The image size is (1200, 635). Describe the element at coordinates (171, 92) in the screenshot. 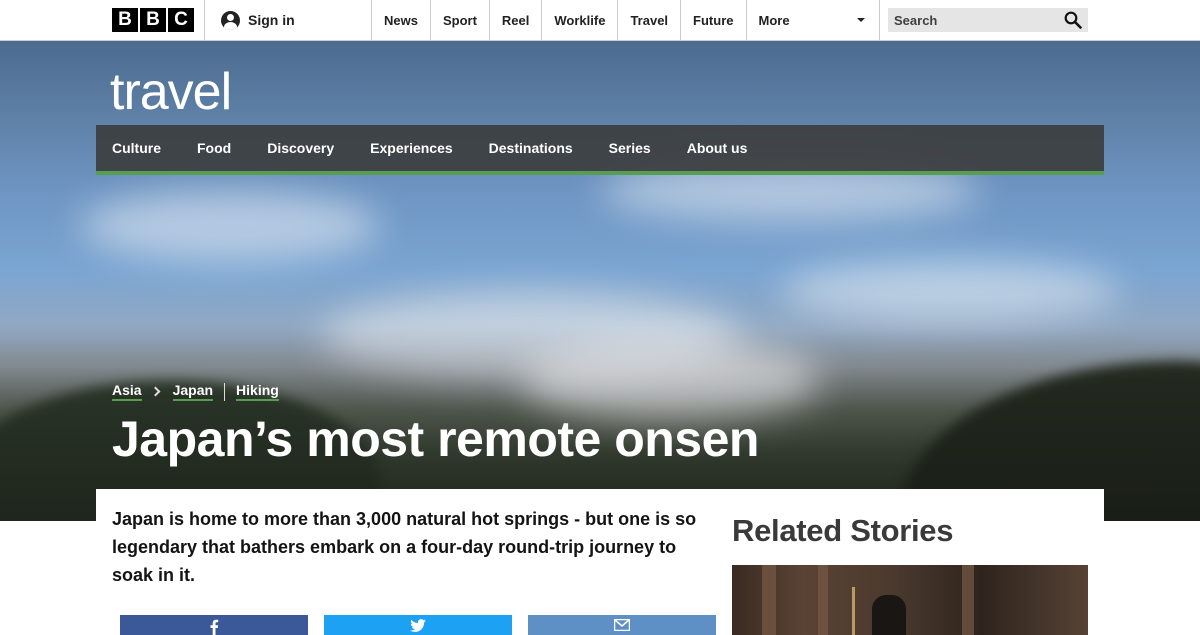

I see `travel-brand-logo: travel` at that location.